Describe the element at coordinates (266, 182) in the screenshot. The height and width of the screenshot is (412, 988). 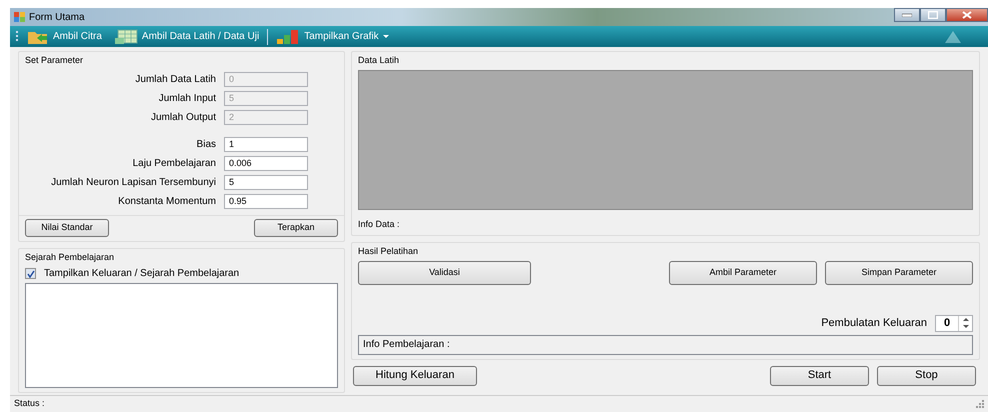
I see `input-field: 5` at that location.